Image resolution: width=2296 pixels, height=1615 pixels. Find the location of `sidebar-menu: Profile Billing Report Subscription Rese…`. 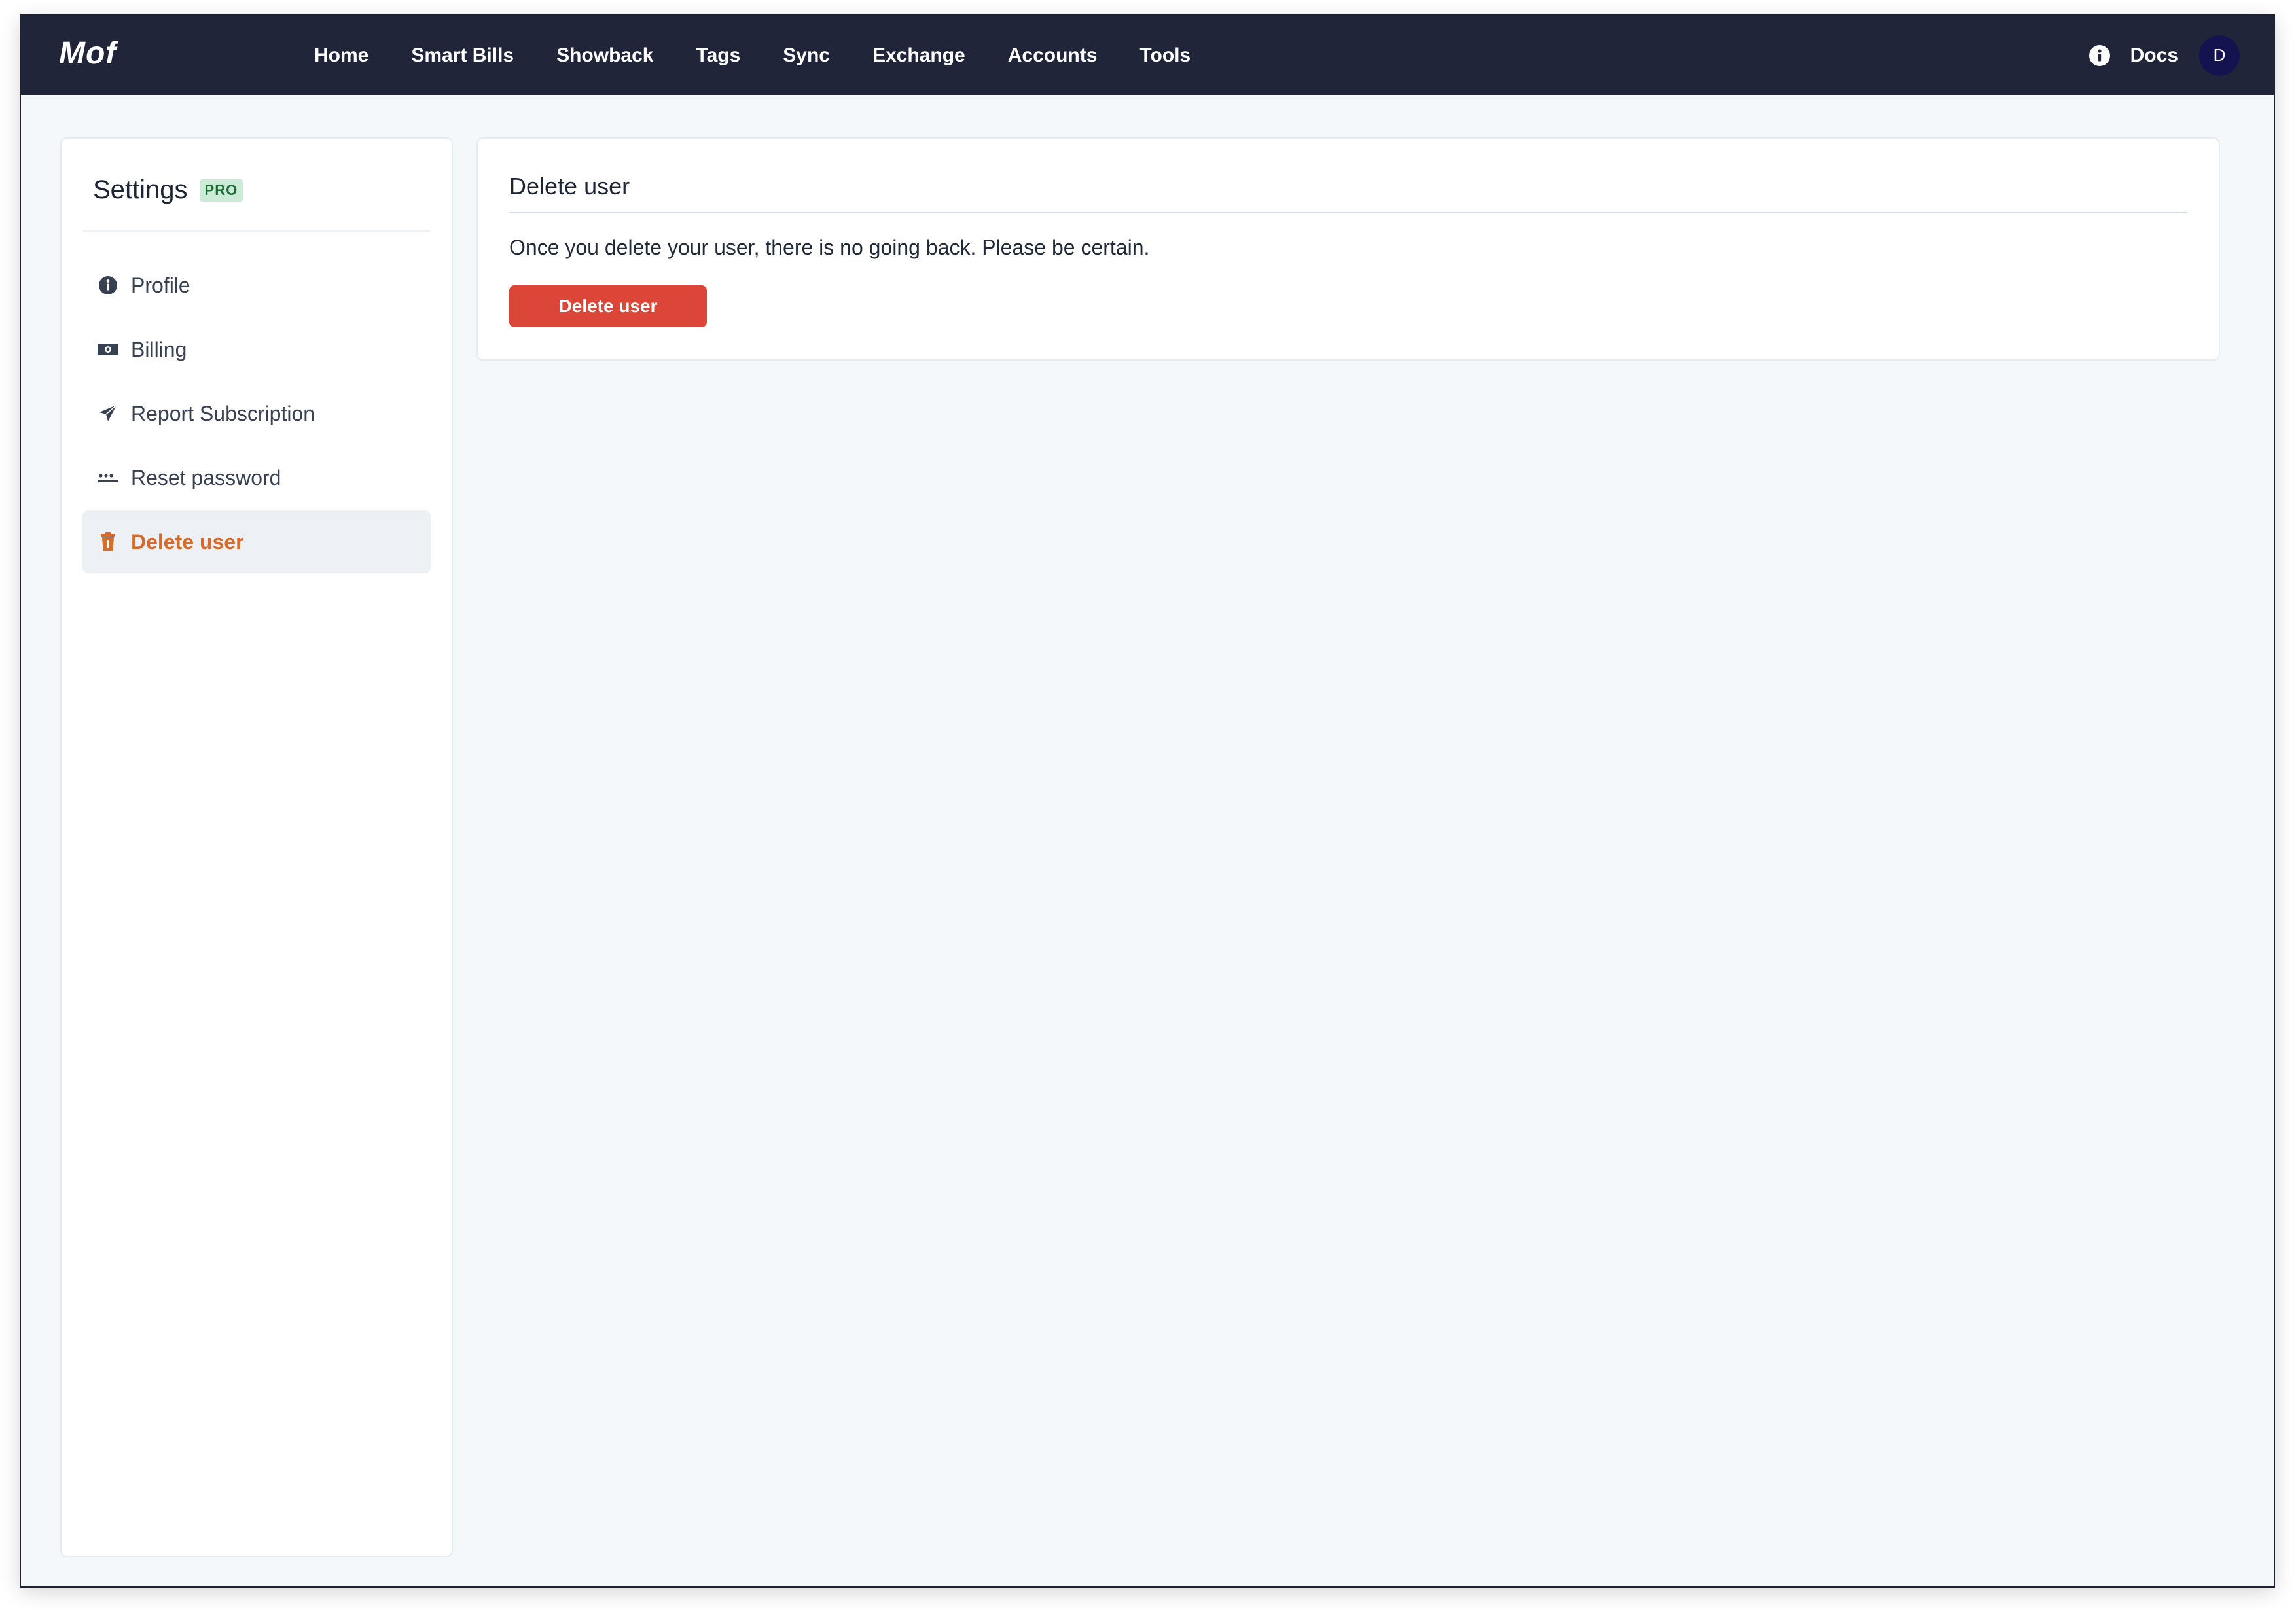

sidebar-menu: Profile Billing Report Subscription Rese… is located at coordinates (256, 414).